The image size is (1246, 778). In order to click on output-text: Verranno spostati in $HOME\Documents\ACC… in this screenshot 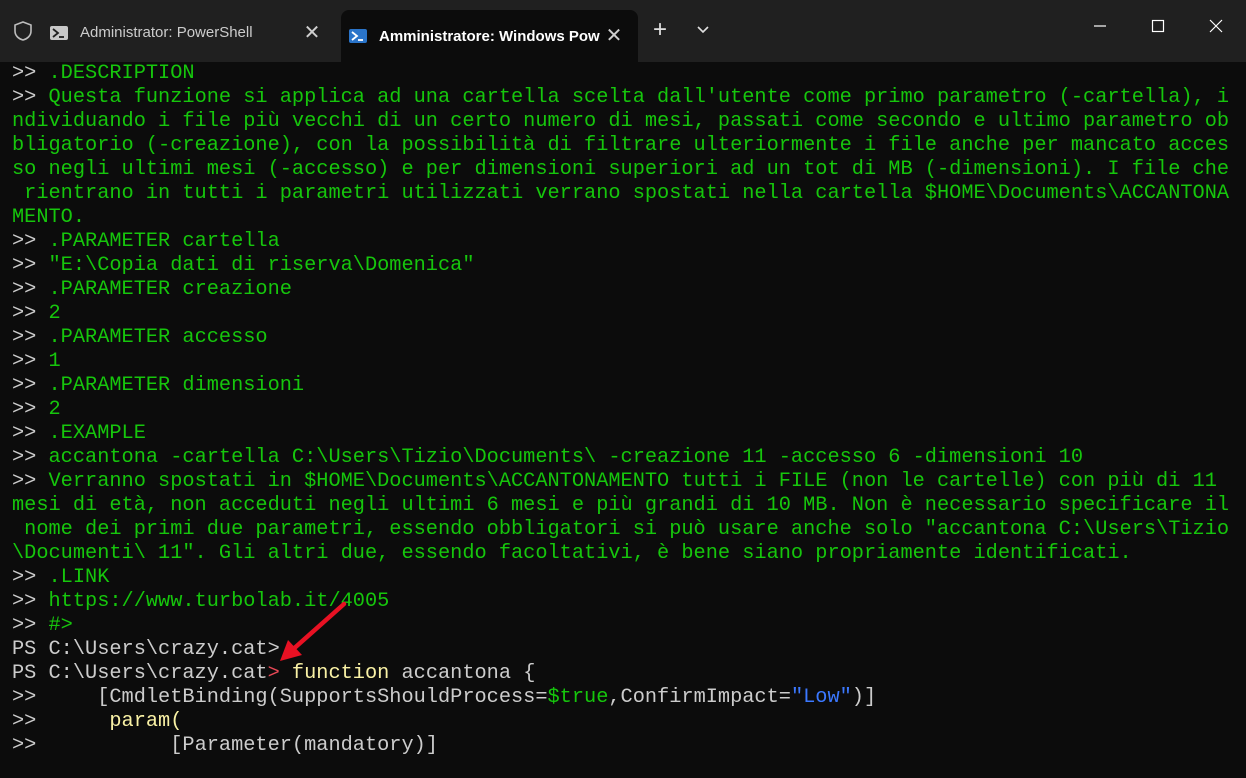, I will do `click(626, 481)`.